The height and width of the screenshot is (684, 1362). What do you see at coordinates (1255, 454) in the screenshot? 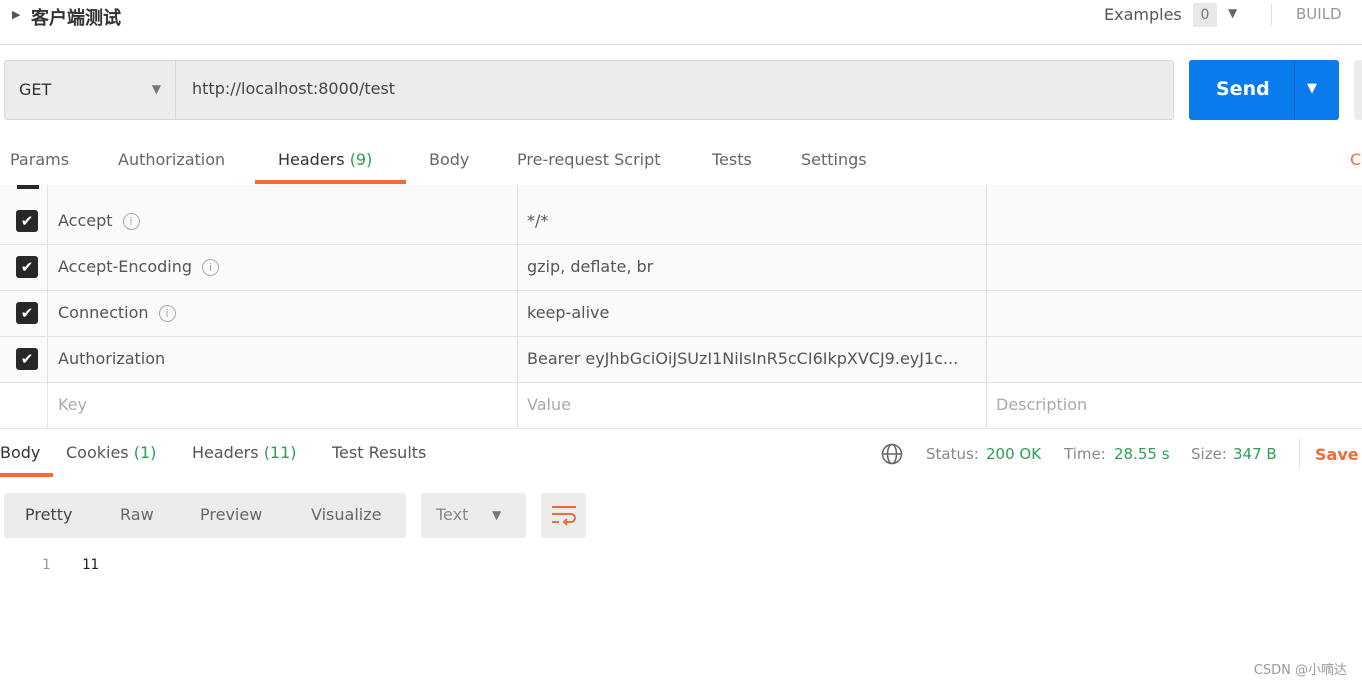
I see `size-value: 347 B` at bounding box center [1255, 454].